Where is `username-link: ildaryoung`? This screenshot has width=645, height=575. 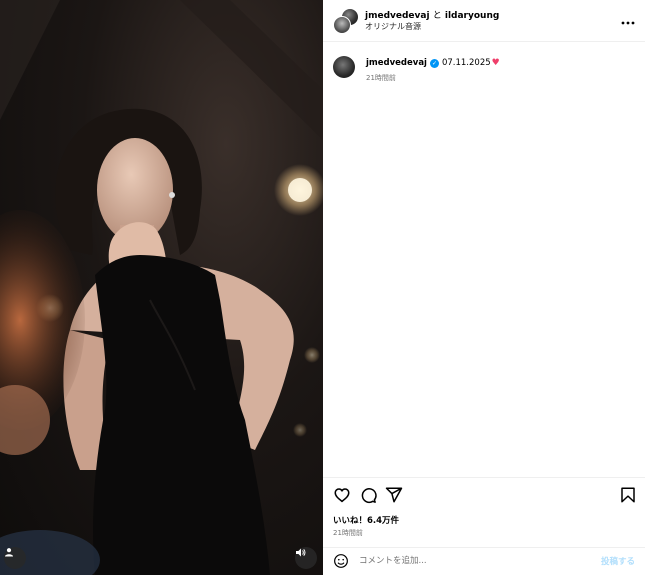
username-link: ildaryoung is located at coordinates (472, 16).